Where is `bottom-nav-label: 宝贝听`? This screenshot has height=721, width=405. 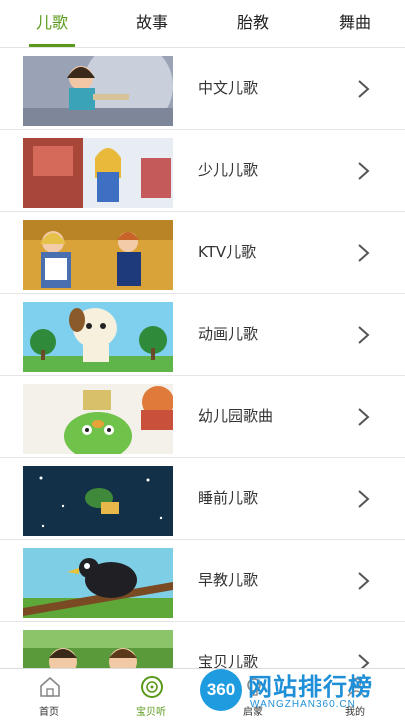 bottom-nav-label: 宝贝听 is located at coordinates (151, 712).